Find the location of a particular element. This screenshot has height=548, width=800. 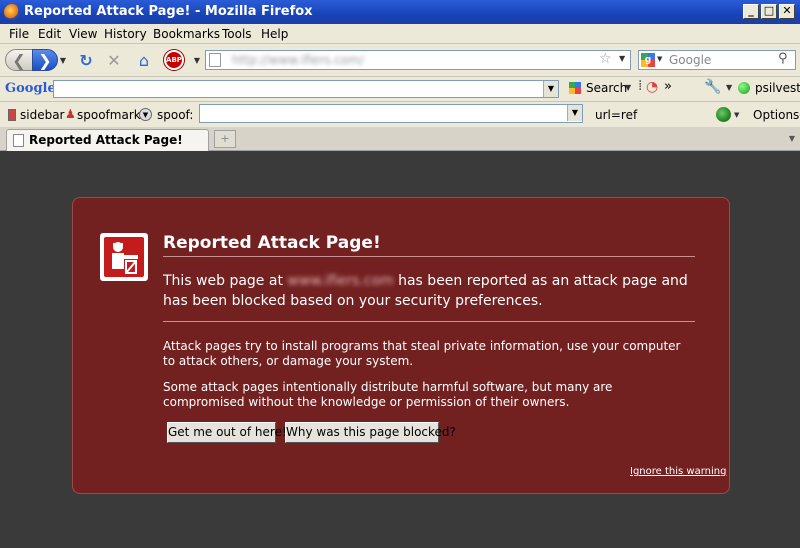

reload-button: ↻ is located at coordinates (86, 60).